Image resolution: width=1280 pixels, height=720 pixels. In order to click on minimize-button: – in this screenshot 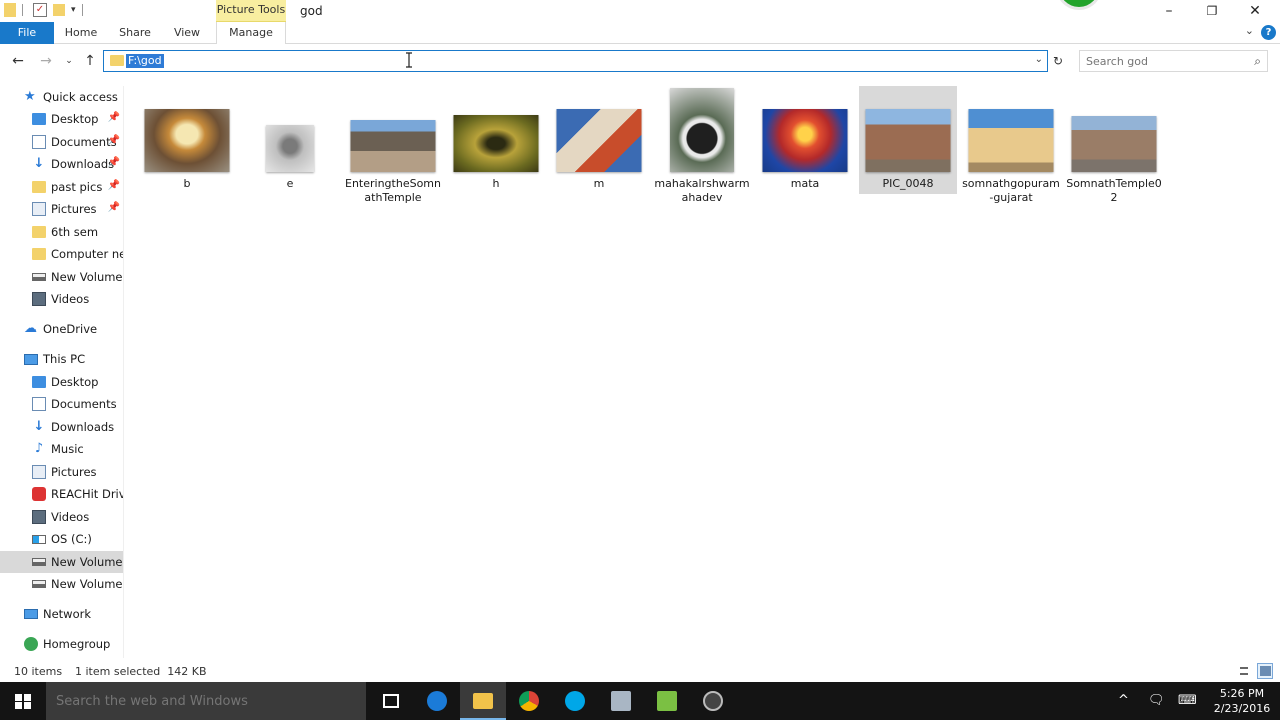, I will do `click(1169, 11)`.